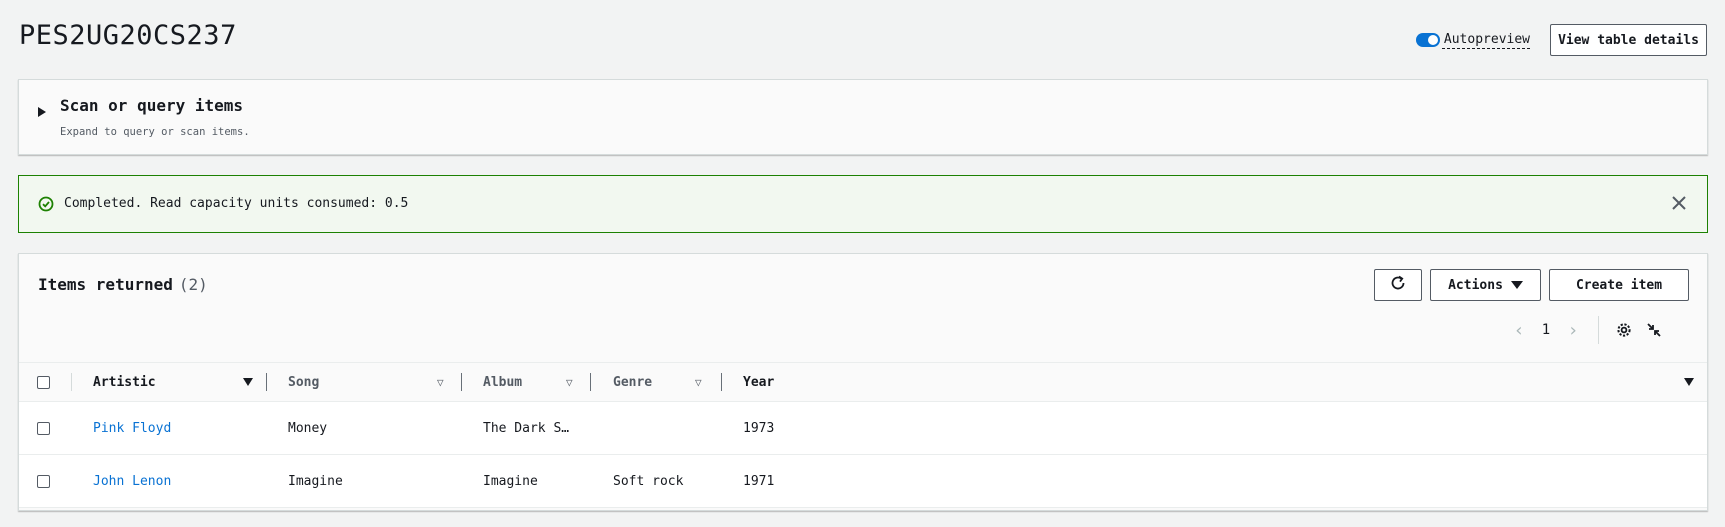 The width and height of the screenshot is (1725, 527). I want to click on column-header-song: Song, so click(303, 382).